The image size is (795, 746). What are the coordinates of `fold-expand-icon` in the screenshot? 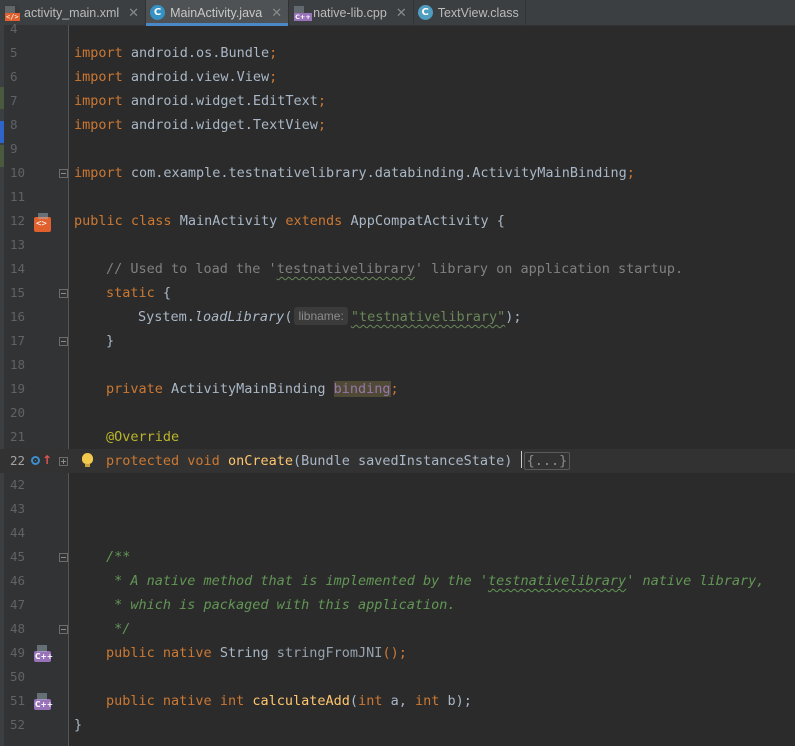 It's located at (63, 461).